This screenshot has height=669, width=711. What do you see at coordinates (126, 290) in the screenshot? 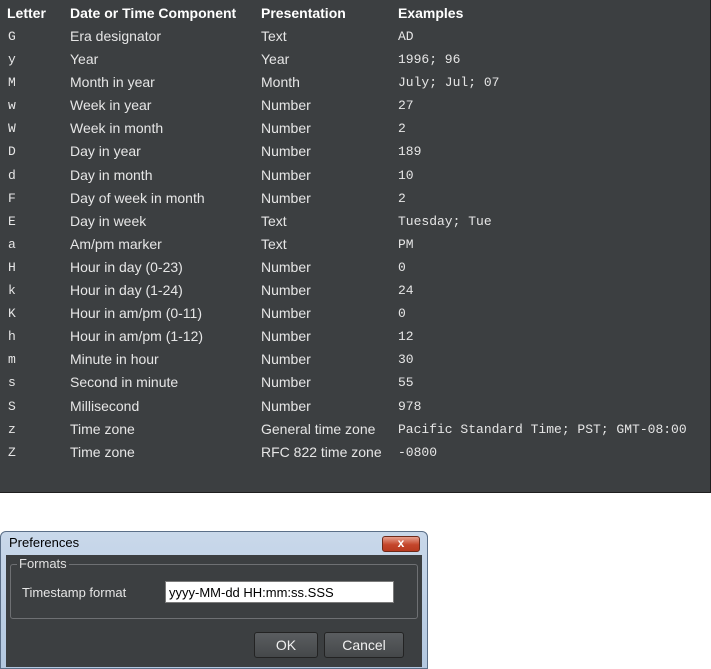
I see `component-cell: Hour in day (1-24)` at bounding box center [126, 290].